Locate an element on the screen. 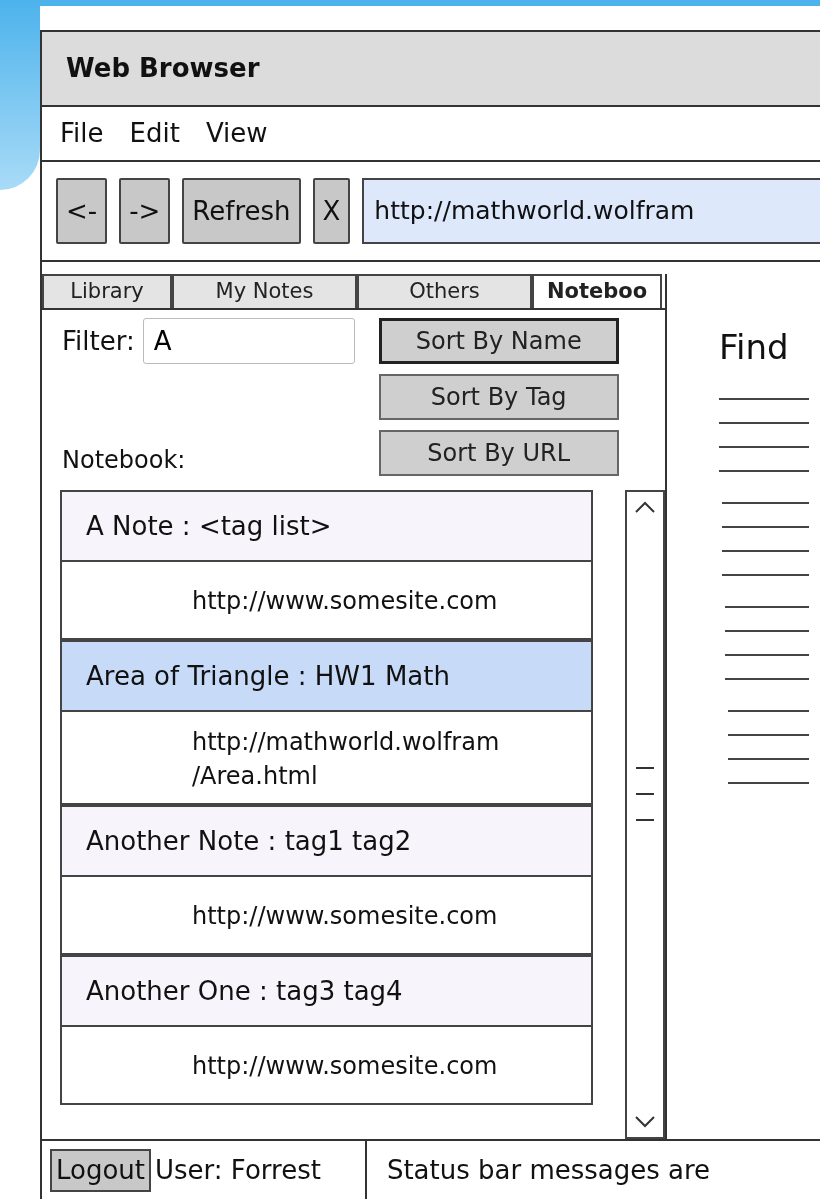  logout-button: Logout is located at coordinates (101, 1170).